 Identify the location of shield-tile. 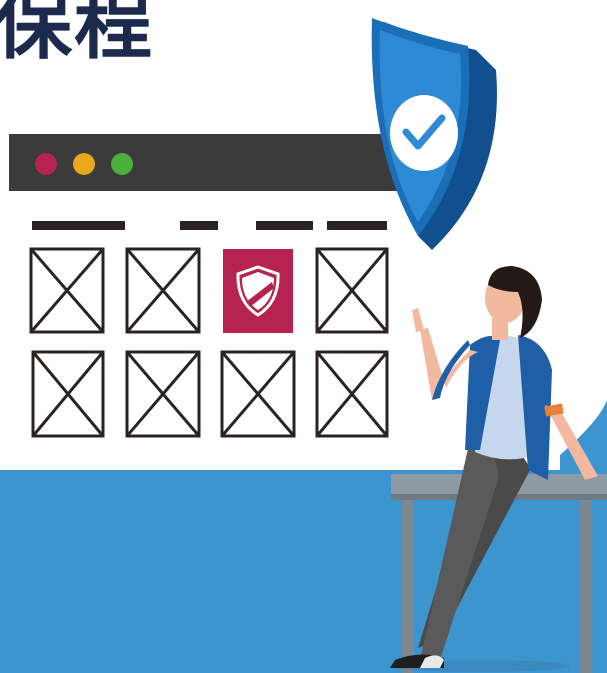
(258, 291).